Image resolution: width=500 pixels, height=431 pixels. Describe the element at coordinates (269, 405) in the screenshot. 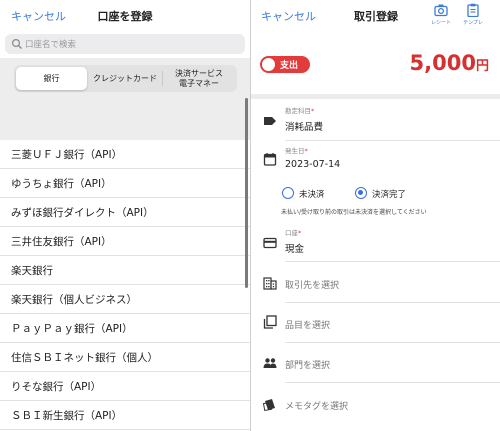

I see `memo-tag-icon` at that location.